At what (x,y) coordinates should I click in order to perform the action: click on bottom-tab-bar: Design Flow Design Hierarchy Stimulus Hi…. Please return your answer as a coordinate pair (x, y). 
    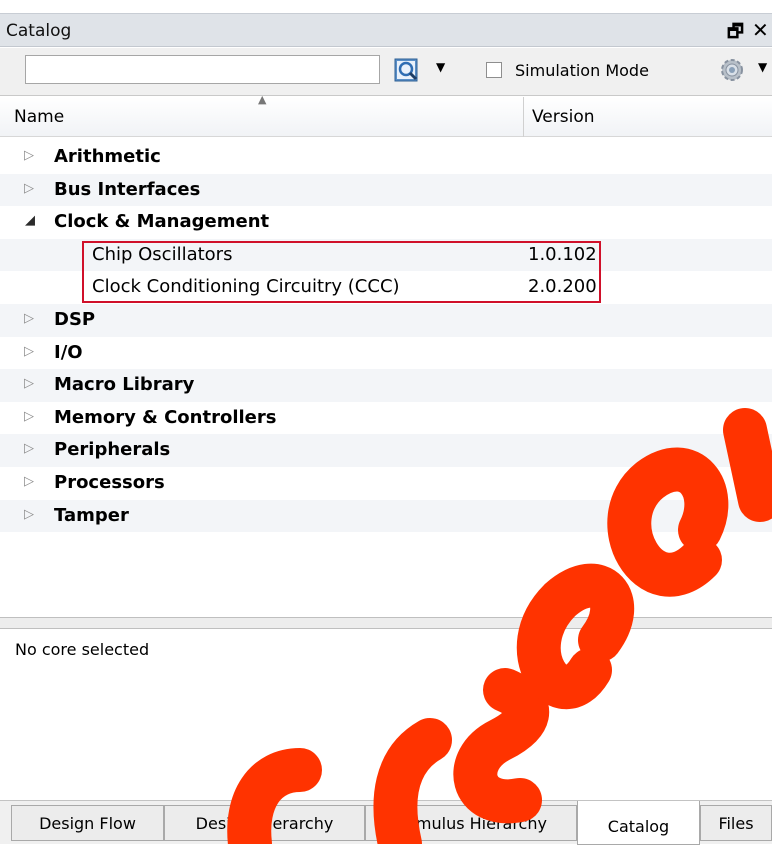
    Looking at the image, I should click on (386, 822).